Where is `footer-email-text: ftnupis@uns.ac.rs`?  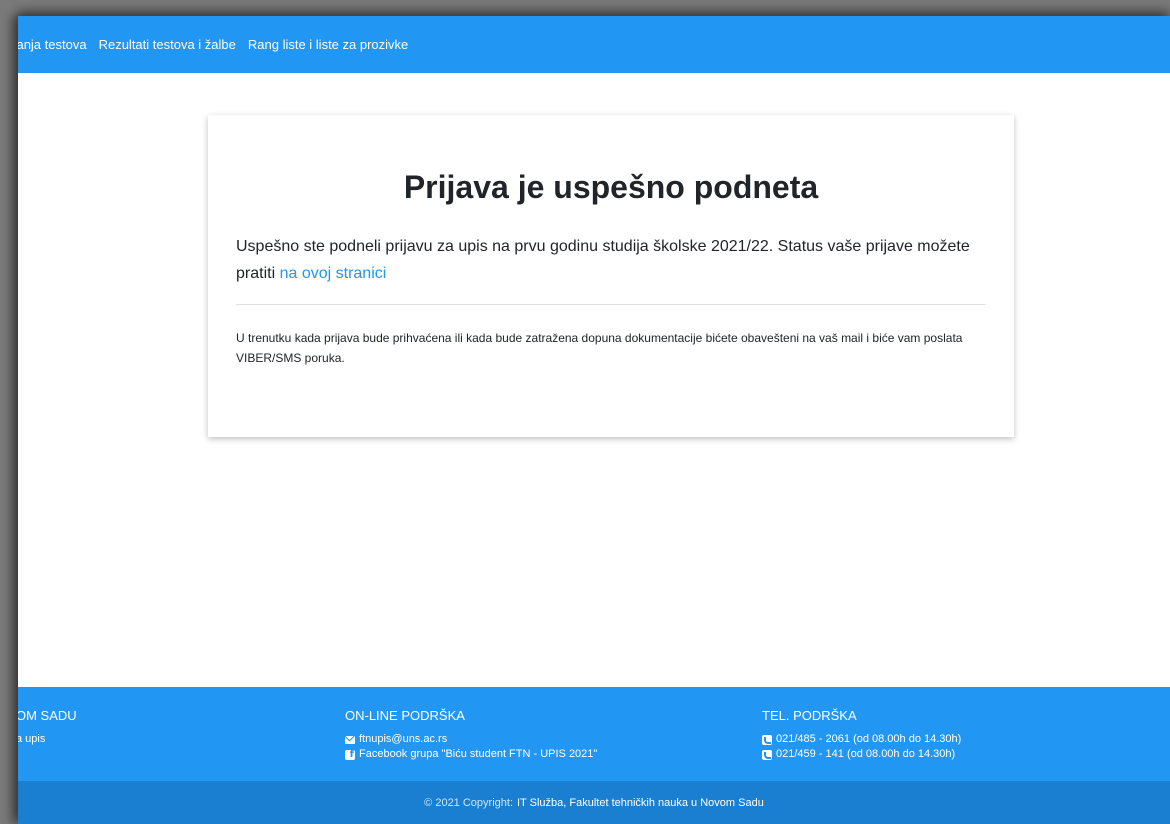
footer-email-text: ftnupis@uns.ac.rs is located at coordinates (403, 739).